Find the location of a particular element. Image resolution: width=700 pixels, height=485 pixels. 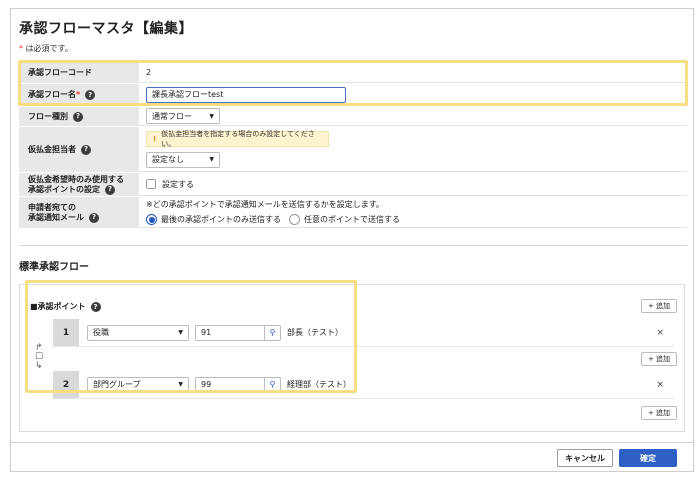

required-star-icon: * is located at coordinates (78, 94).